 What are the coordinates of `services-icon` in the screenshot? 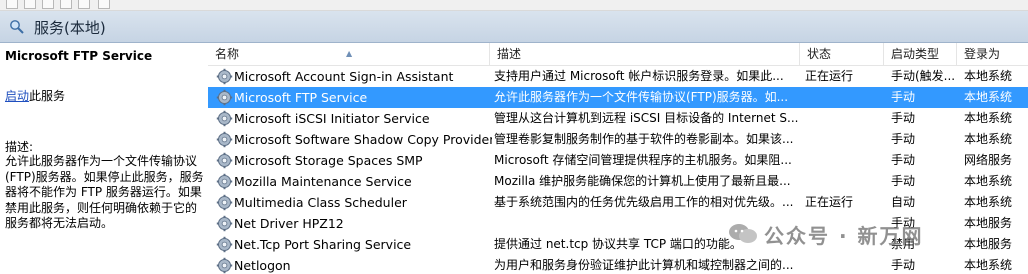 It's located at (17, 27).